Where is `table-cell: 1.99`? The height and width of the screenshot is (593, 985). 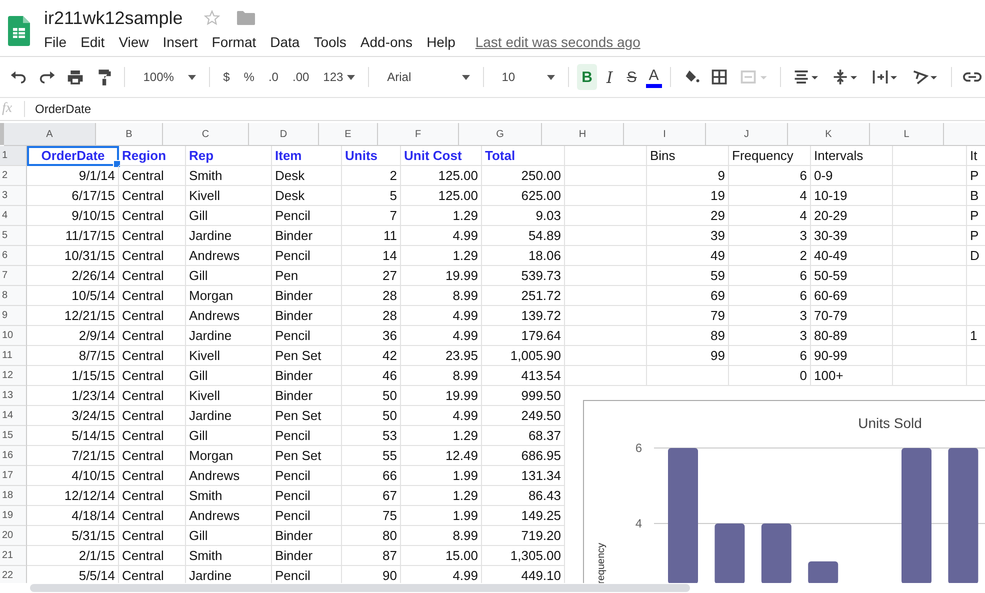
table-cell: 1.99 is located at coordinates (441, 476).